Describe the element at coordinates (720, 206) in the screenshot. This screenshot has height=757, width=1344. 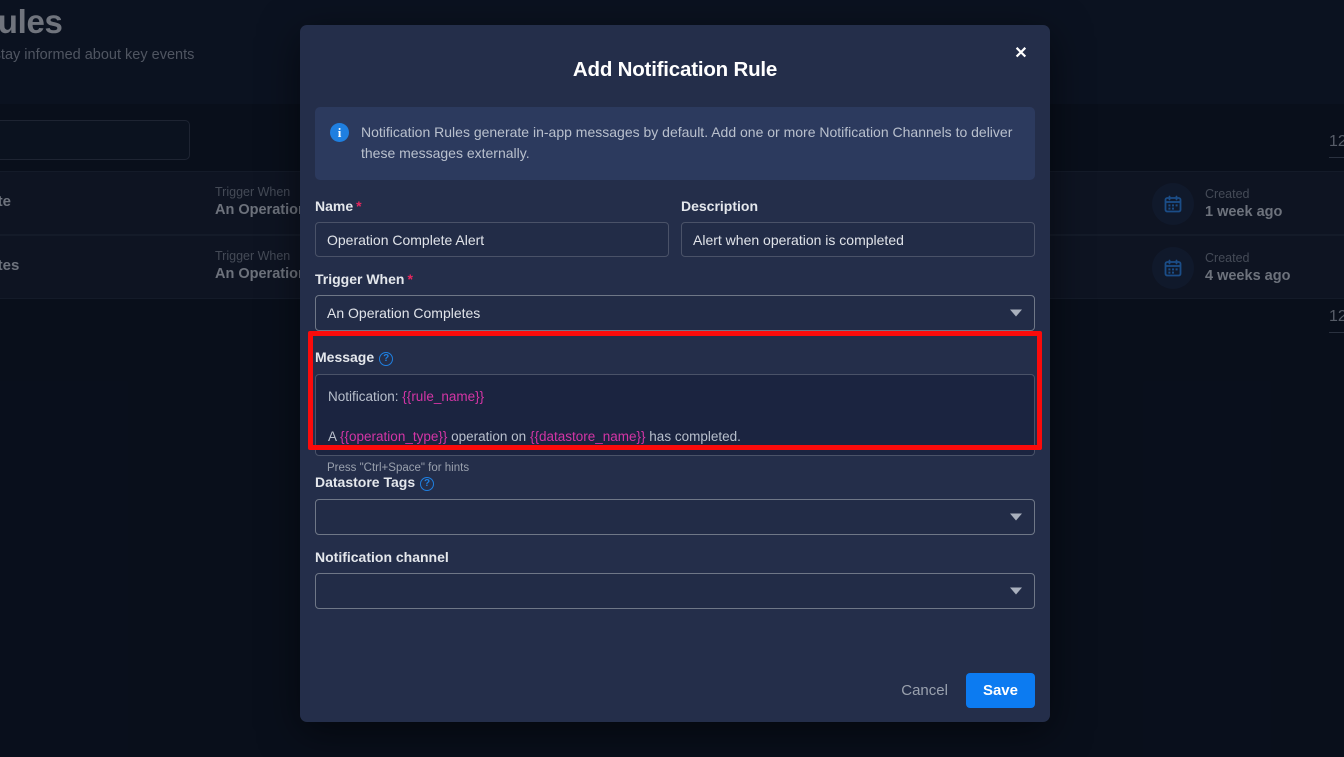
I see `description-label: Description` at that location.